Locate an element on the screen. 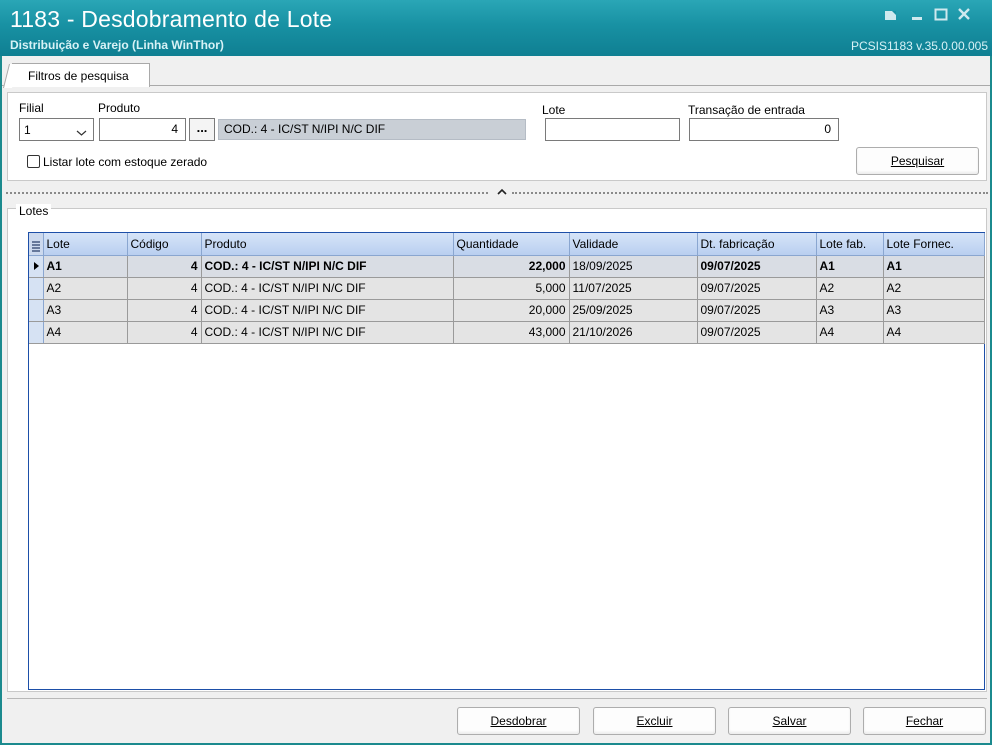 The width and height of the screenshot is (992, 745). cell-quantidade: 20,000 is located at coordinates (511, 310).